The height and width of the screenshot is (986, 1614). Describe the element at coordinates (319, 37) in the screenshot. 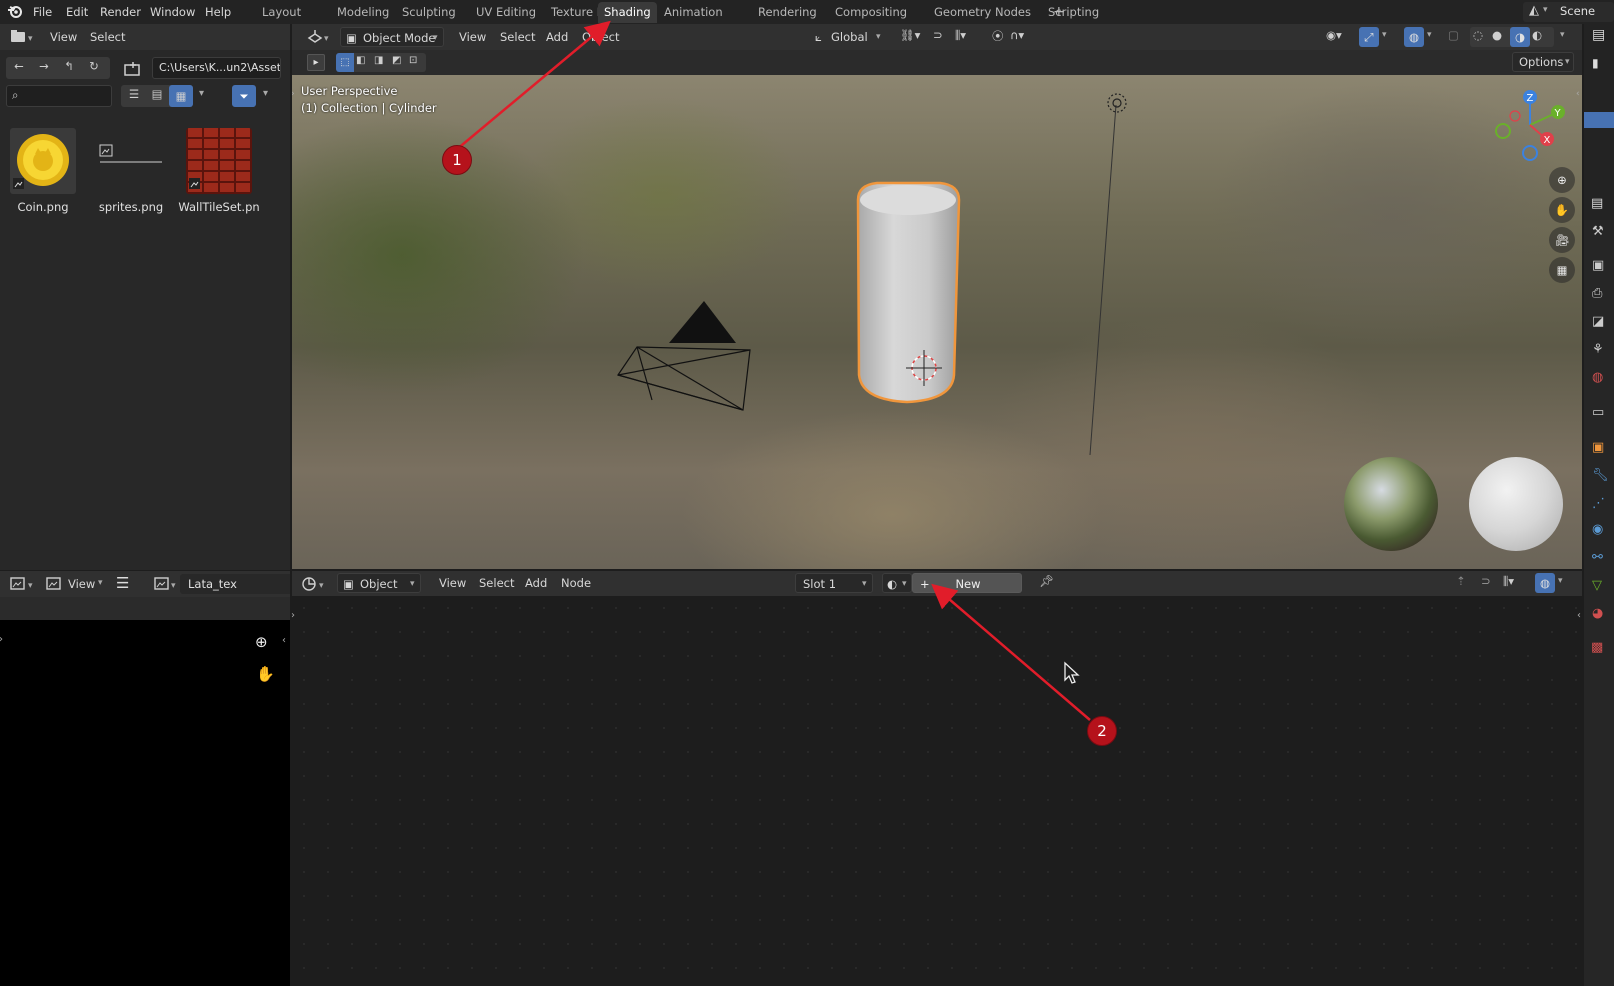

I see `viewport-editor-type-icon: ▾` at that location.